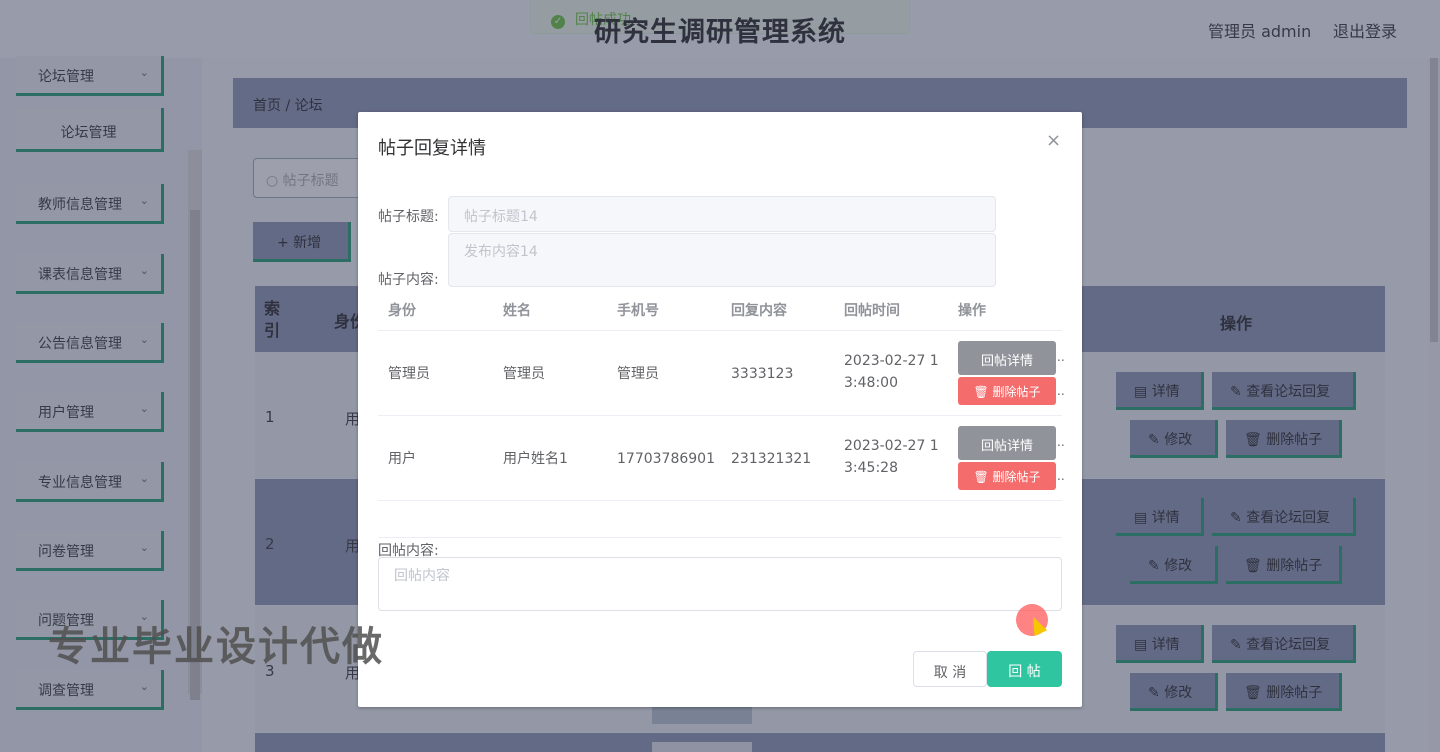  I want to click on column-header-operation: 操作, so click(972, 311).